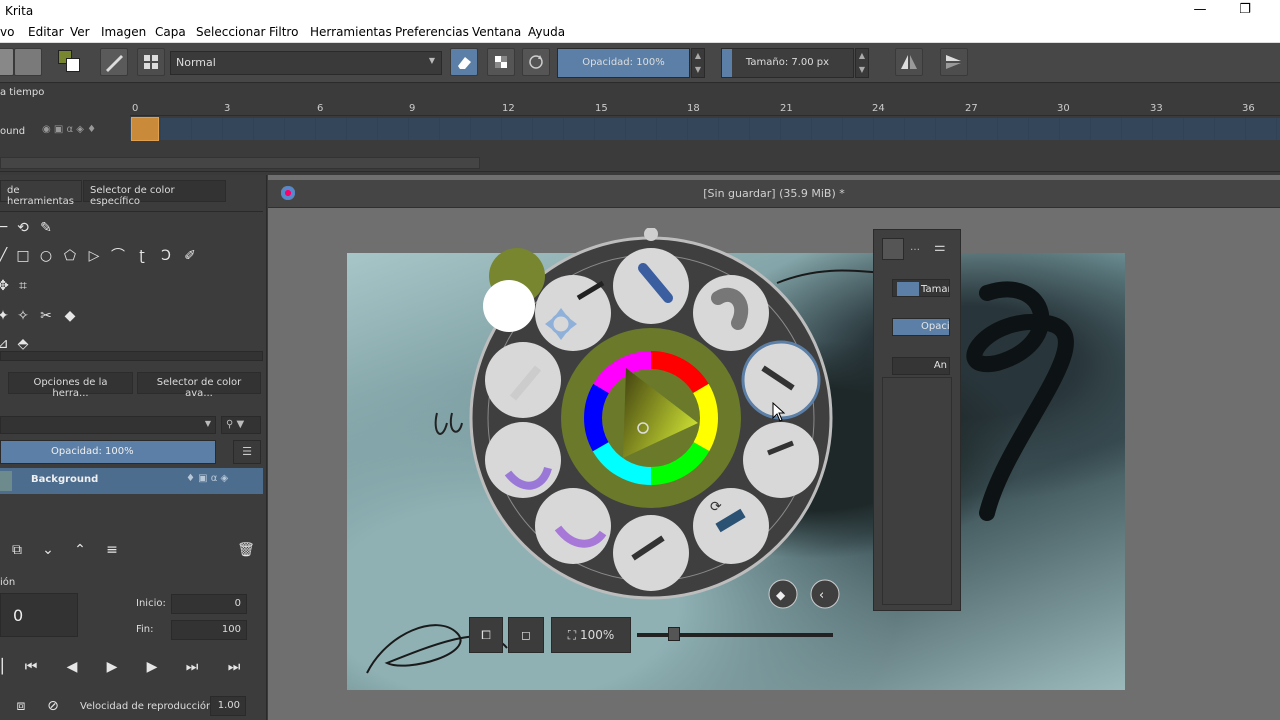 This screenshot has width=1280, height=720. Describe the element at coordinates (486, 635) in the screenshot. I see `mirror-canvas-button: ⧠` at that location.